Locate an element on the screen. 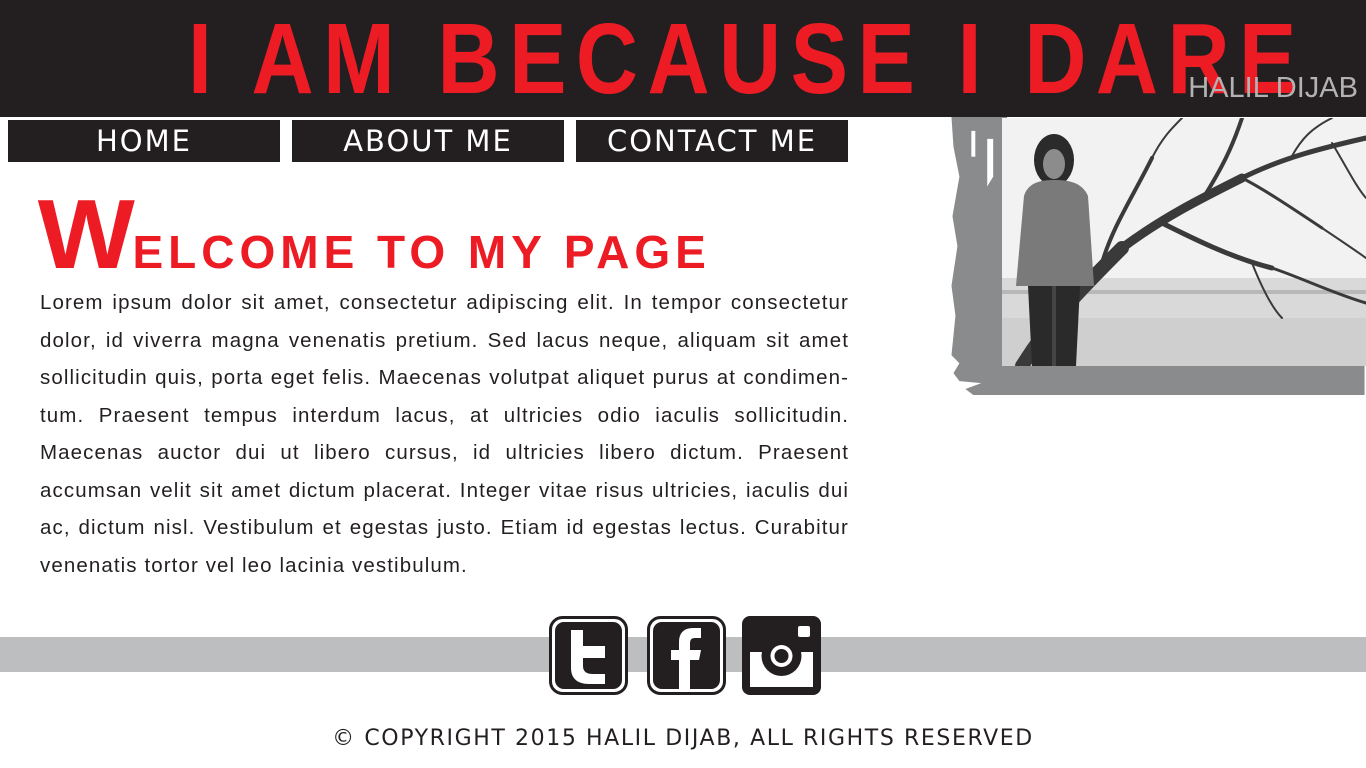 The height and width of the screenshot is (768, 1366). site-author: HALIL DIJAB is located at coordinates (1273, 88).